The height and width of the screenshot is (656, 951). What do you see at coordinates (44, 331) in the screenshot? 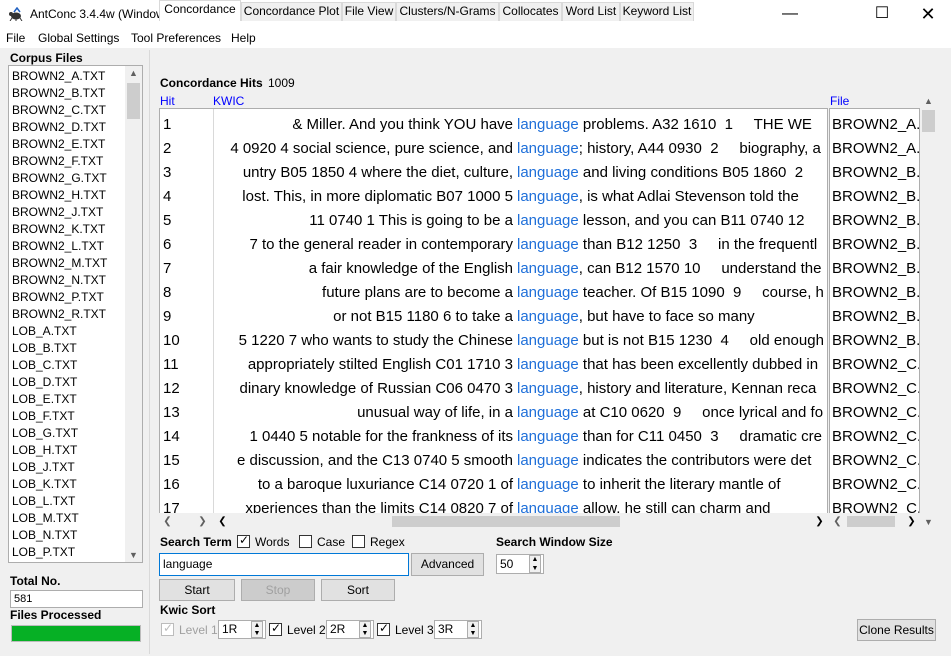
I see `corpus-file-item: LOB_A.TXT` at bounding box center [44, 331].